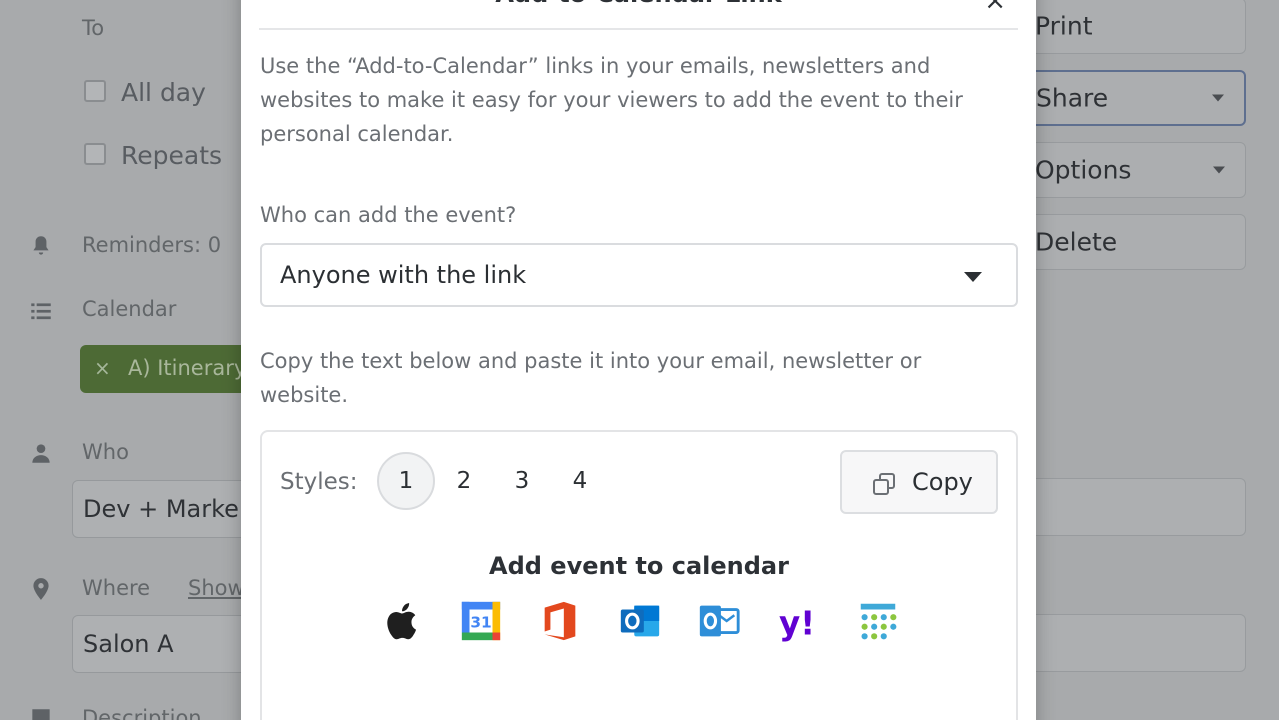 The height and width of the screenshot is (720, 1279). I want to click on office365-icon, so click(560, 621).